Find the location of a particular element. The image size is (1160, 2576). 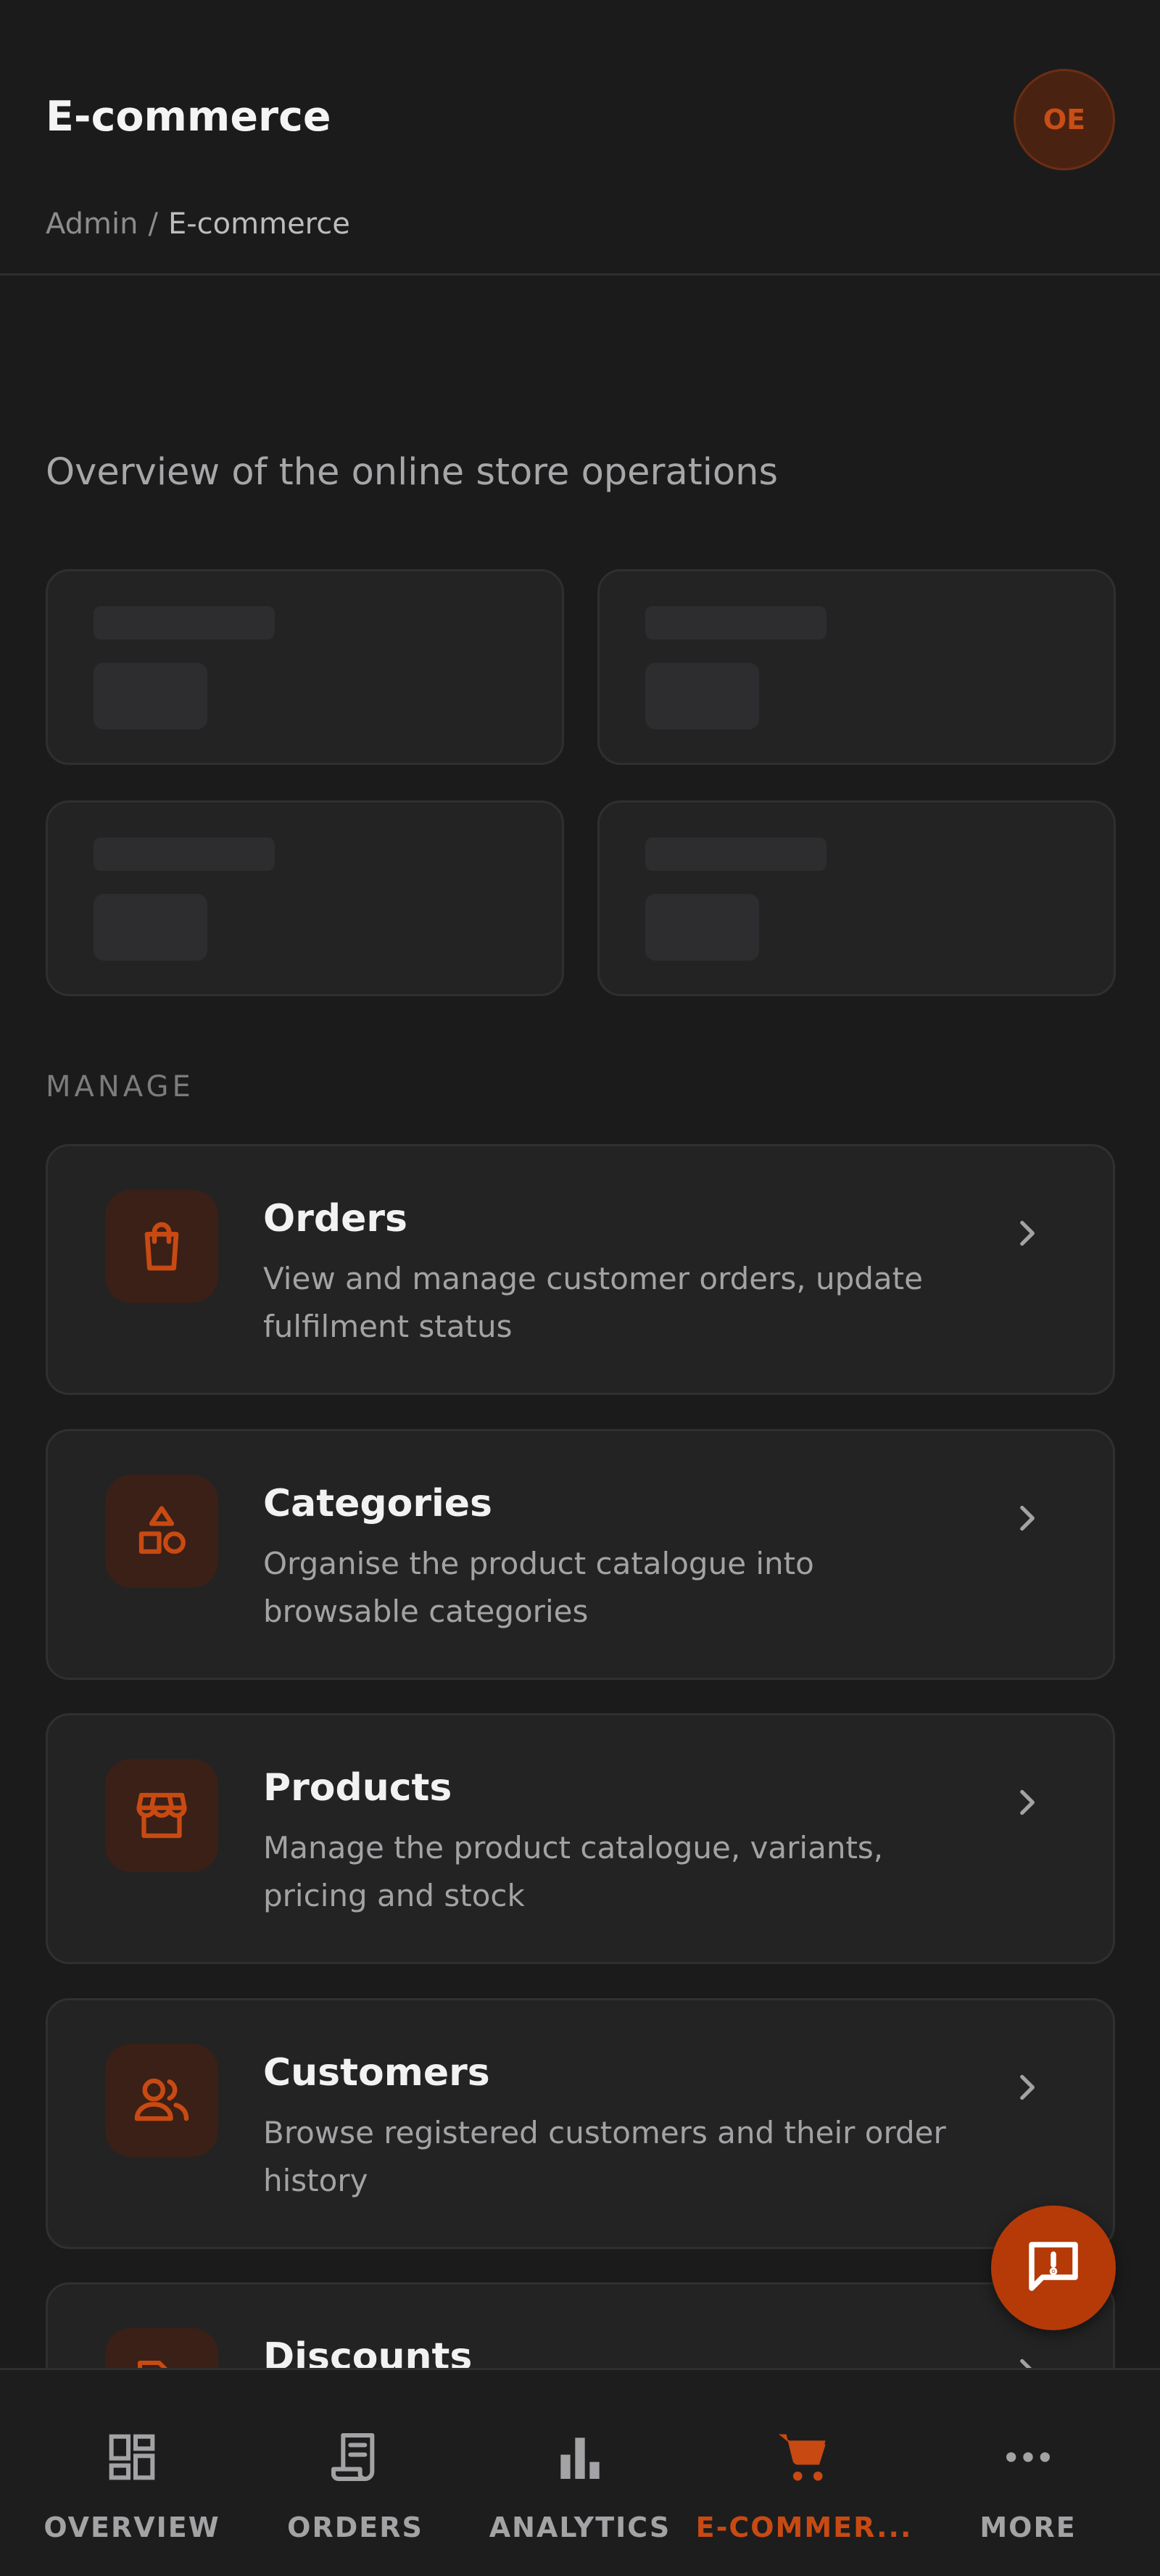

feedback-icon is located at coordinates (1053, 2268).